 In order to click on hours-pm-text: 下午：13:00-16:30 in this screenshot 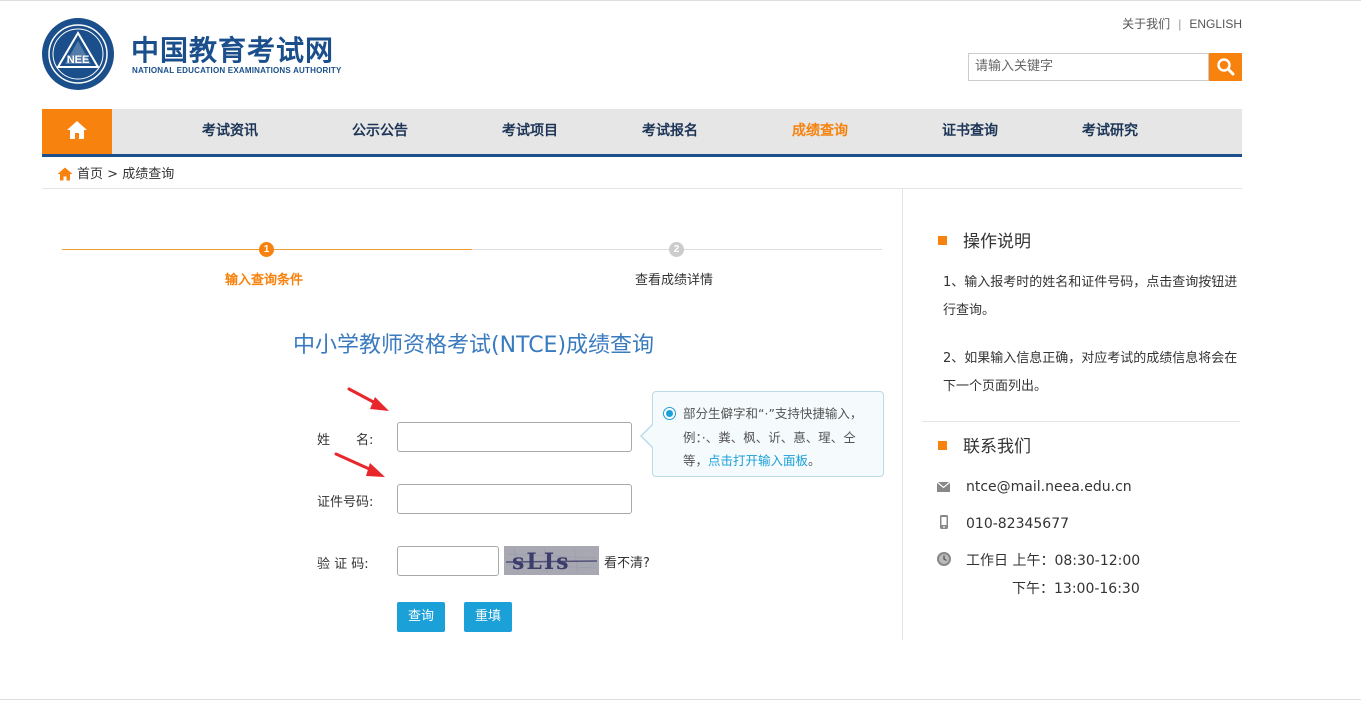, I will do `click(1076, 589)`.